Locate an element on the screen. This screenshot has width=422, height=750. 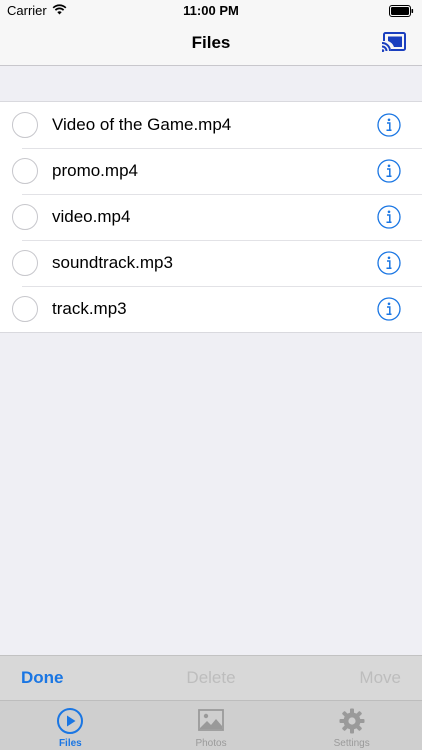
edit-toolbar: Done Delete Move is located at coordinates (211, 677).